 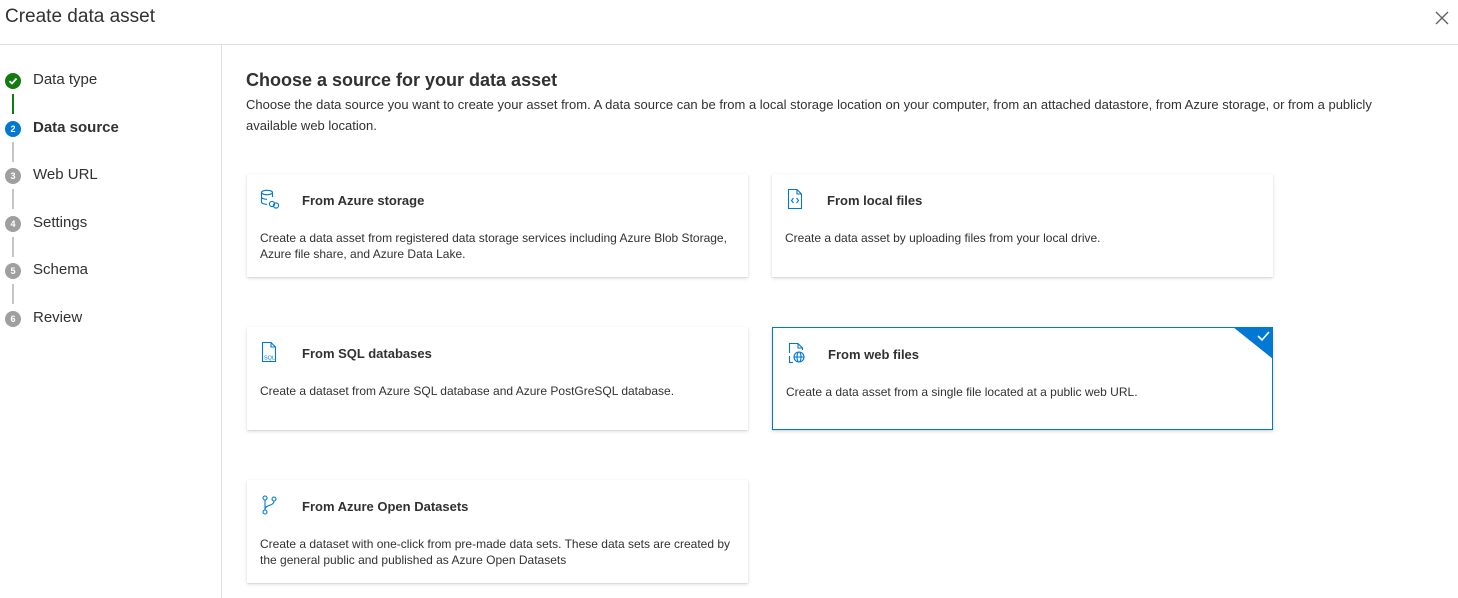 What do you see at coordinates (796, 353) in the screenshot?
I see `globe-file-icon` at bounding box center [796, 353].